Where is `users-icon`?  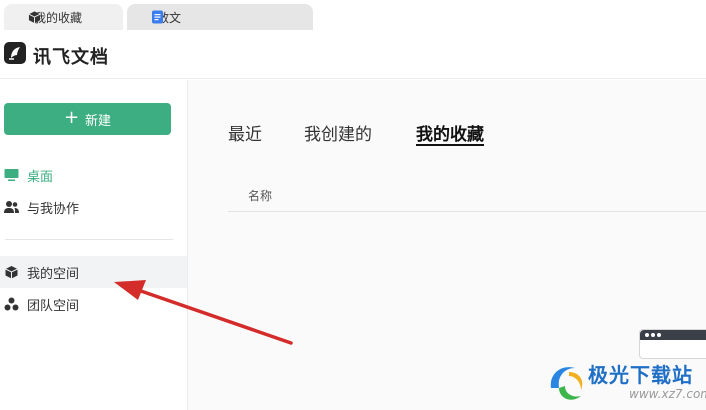
users-icon is located at coordinates (11, 207).